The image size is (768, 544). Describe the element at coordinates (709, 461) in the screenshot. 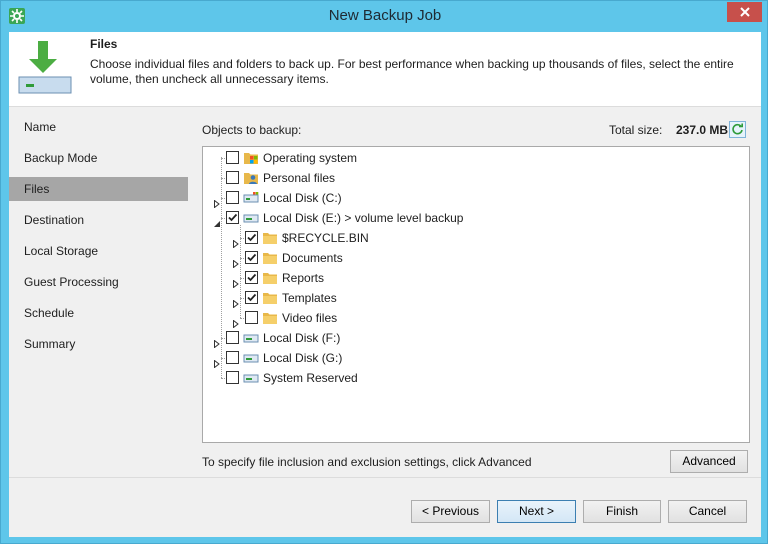

I see `advanced-button: Advanced` at that location.